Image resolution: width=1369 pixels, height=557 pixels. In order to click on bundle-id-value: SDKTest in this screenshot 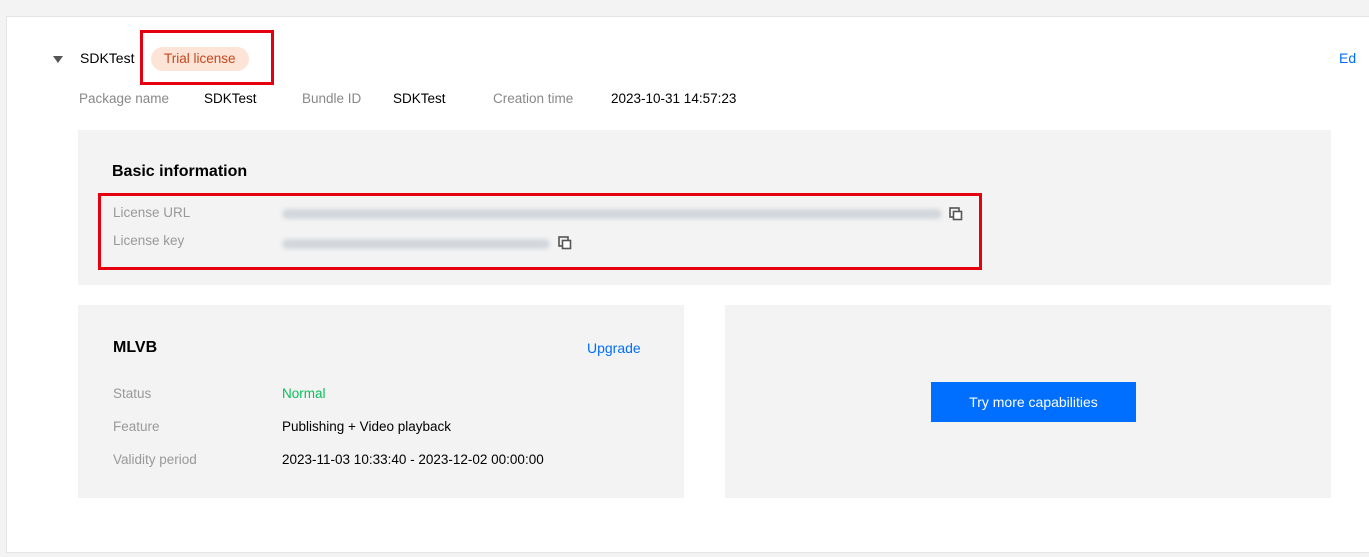, I will do `click(419, 98)`.